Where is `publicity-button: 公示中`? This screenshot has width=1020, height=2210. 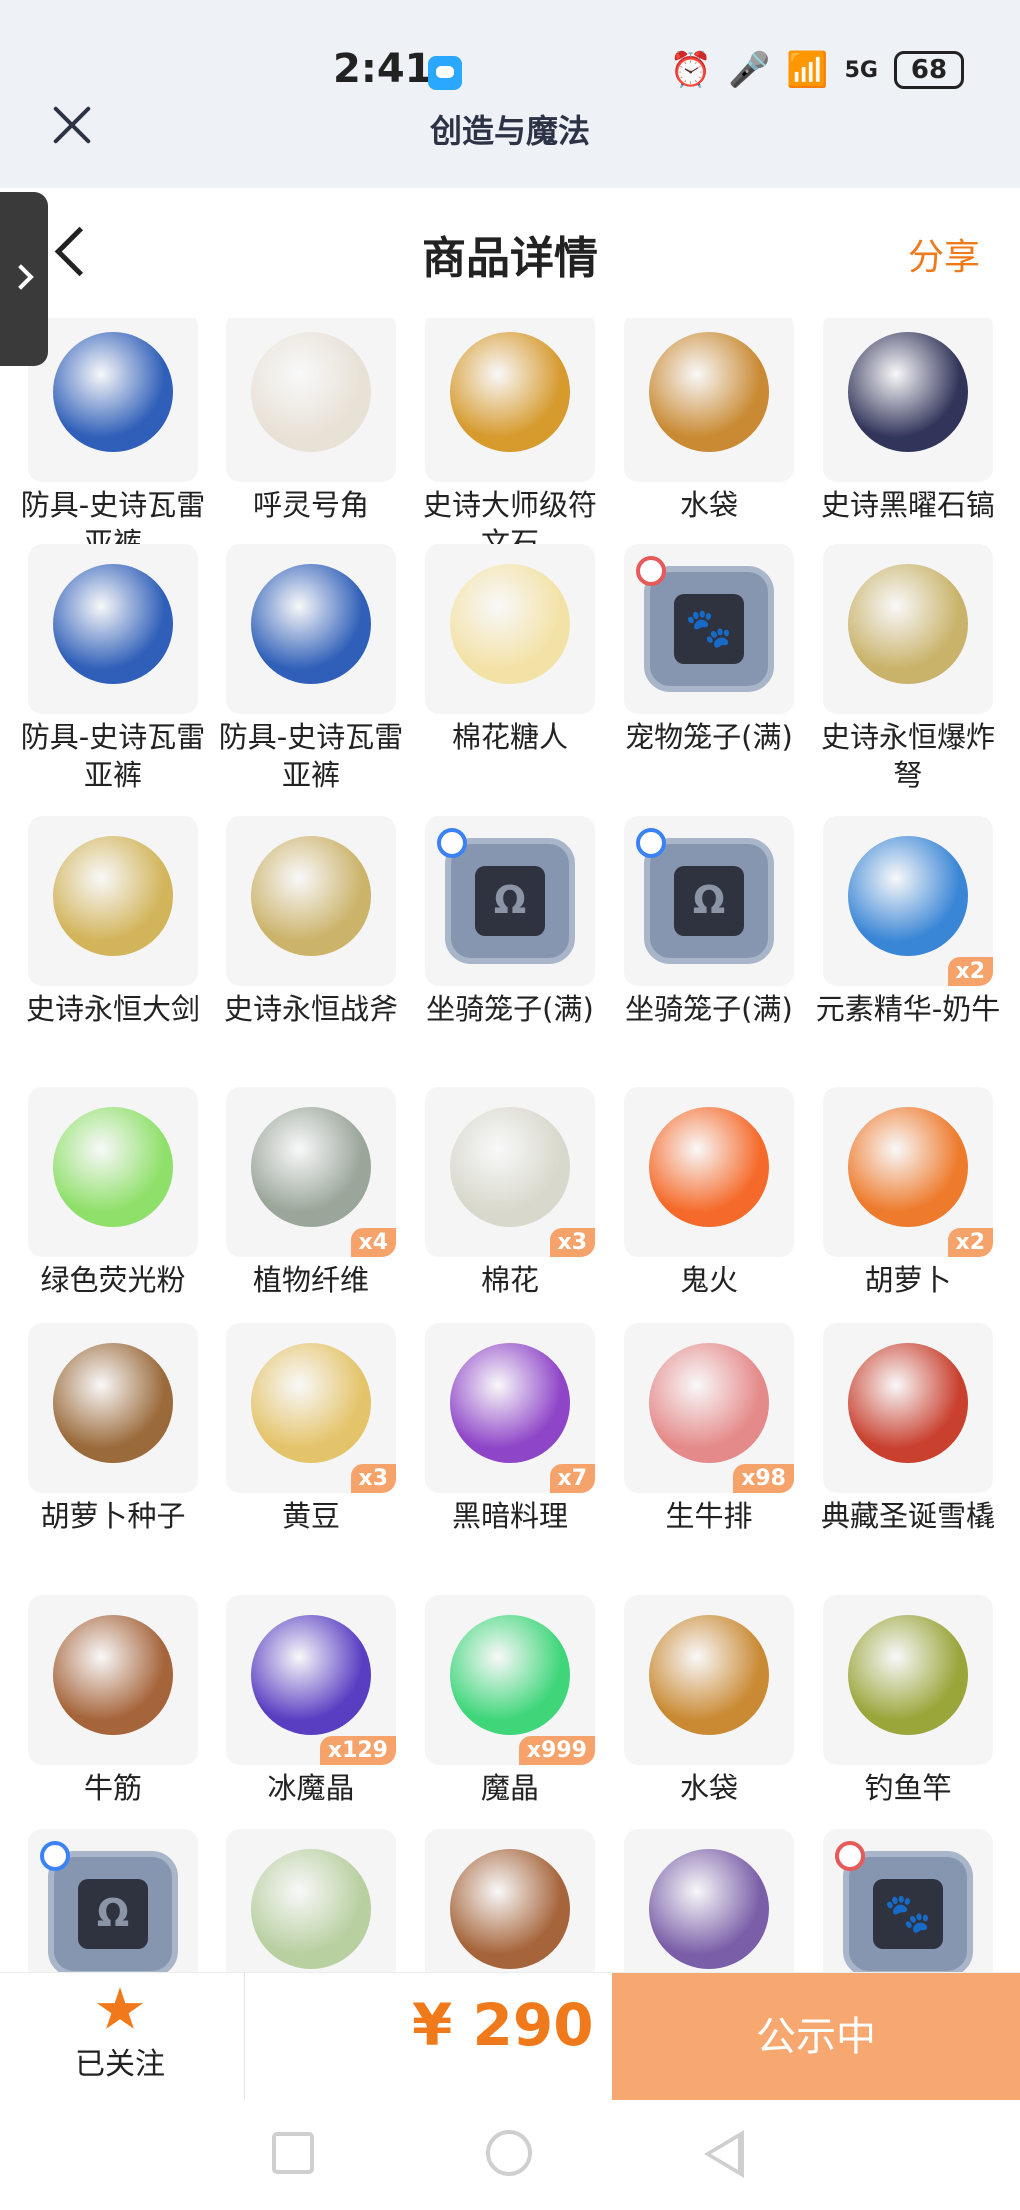 publicity-button: 公示中 is located at coordinates (816, 2037).